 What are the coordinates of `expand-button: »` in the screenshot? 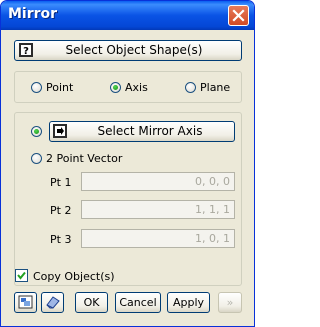 It's located at (230, 302).